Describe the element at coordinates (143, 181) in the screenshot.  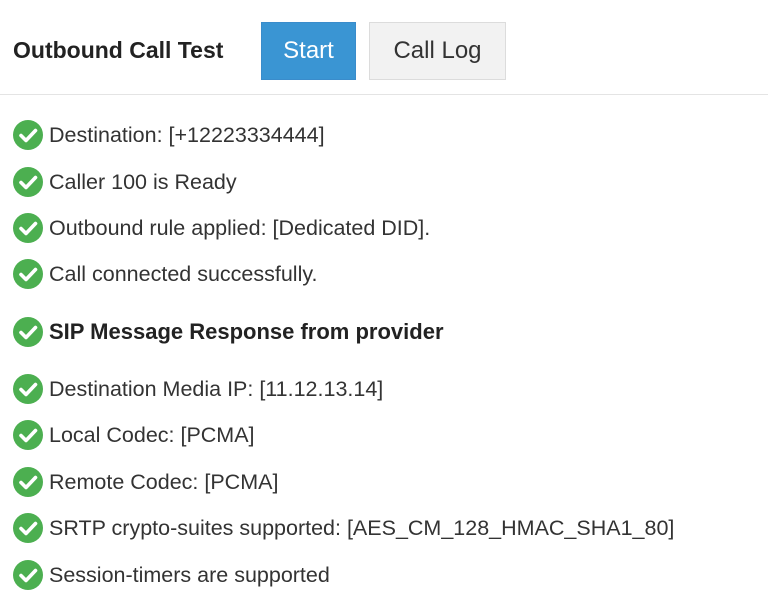
I see `result-text: Caller 100 is Ready` at that location.